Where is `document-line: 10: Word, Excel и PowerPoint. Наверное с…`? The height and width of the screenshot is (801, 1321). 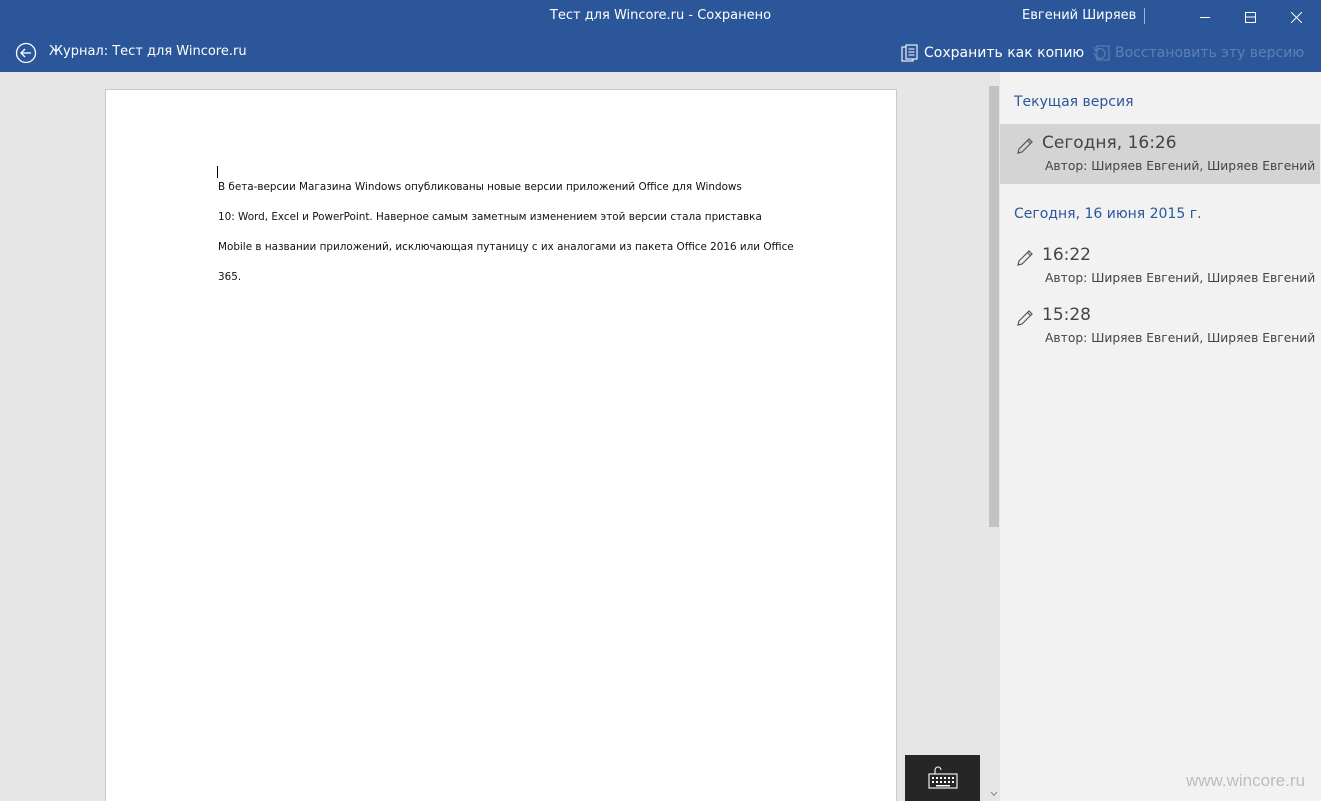 document-line: 10: Word, Excel и PowerPoint. Наверное с… is located at coordinates (490, 217).